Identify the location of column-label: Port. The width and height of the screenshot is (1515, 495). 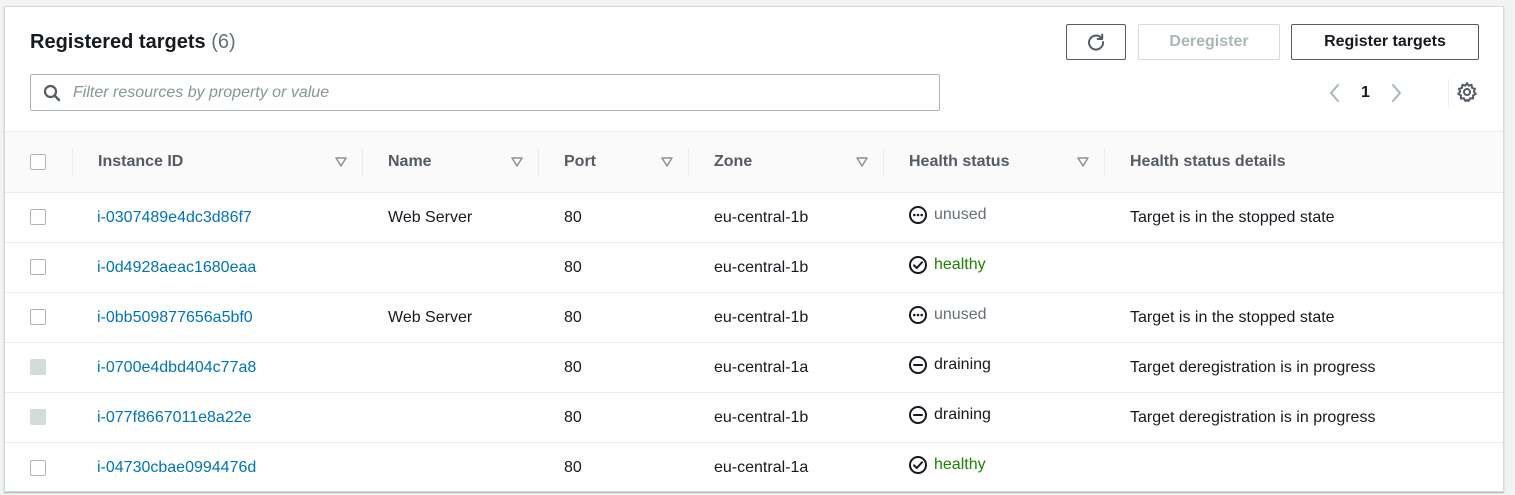
(580, 161).